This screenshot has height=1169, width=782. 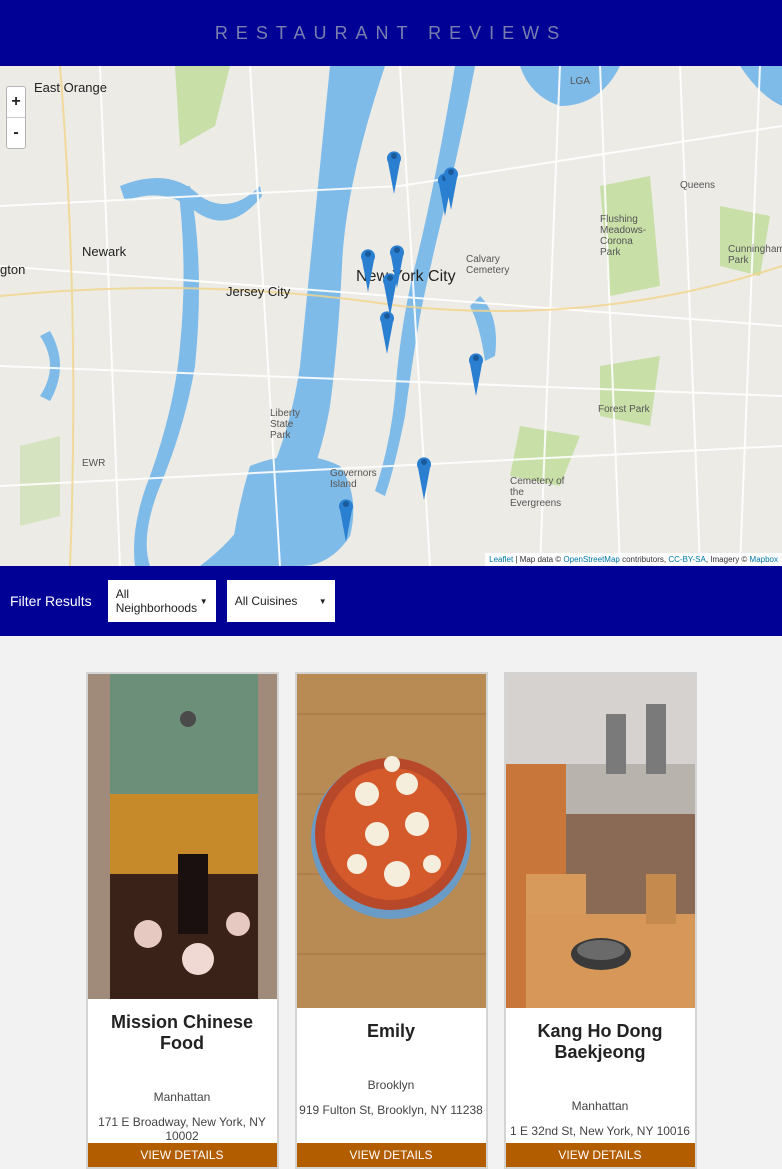 I want to click on map-label-flushing-meadows: Flushing Meadows-Corona Park, so click(x=623, y=236).